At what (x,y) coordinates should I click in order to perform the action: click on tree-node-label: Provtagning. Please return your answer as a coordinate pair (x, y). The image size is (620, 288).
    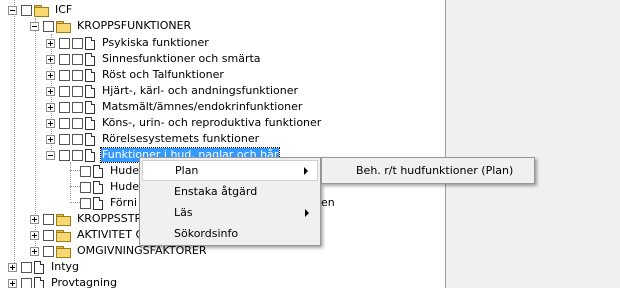
    Looking at the image, I should click on (84, 282).